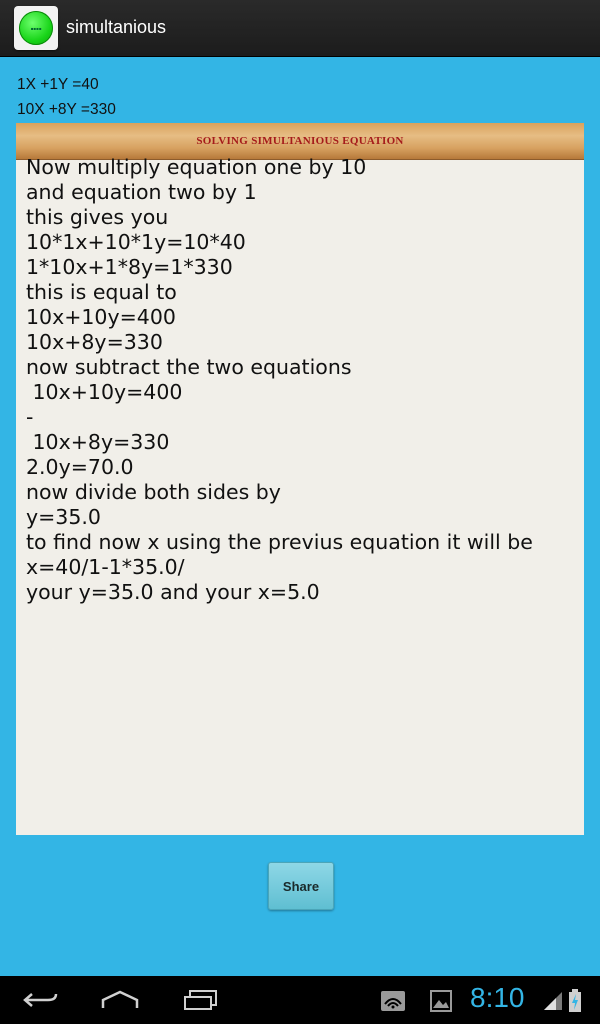  I want to click on app-title: simultanious, so click(116, 27).